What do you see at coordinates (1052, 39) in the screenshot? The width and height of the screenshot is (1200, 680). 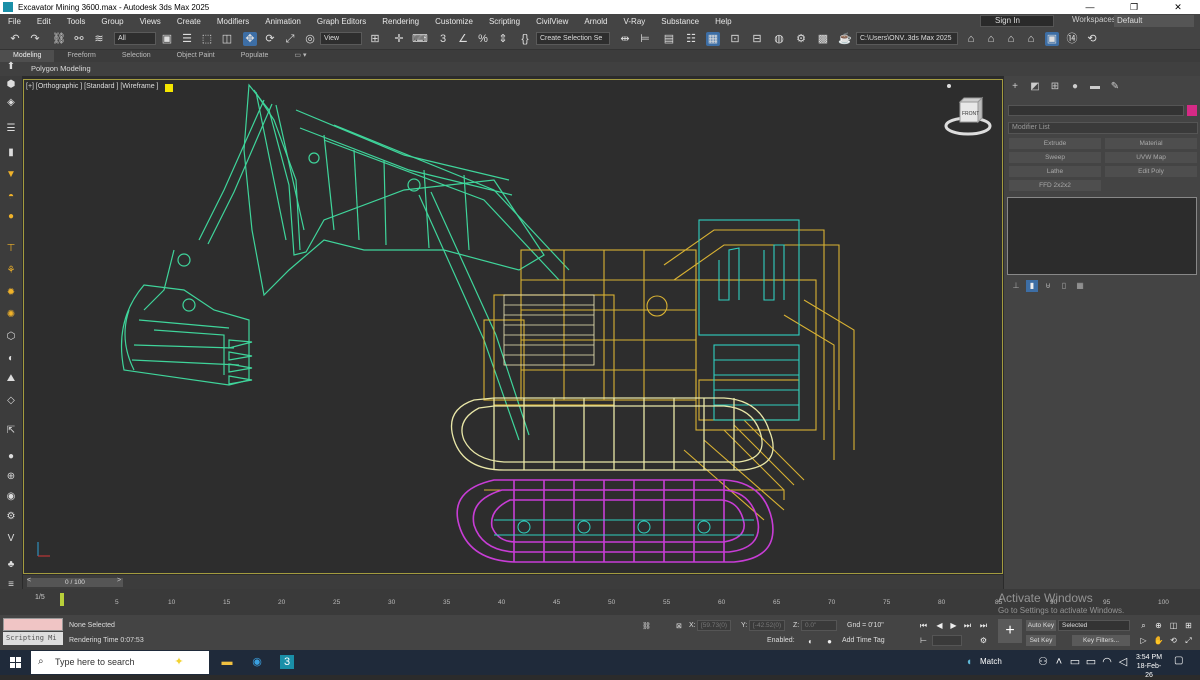 I see `save-file-icon: ▣` at bounding box center [1052, 39].